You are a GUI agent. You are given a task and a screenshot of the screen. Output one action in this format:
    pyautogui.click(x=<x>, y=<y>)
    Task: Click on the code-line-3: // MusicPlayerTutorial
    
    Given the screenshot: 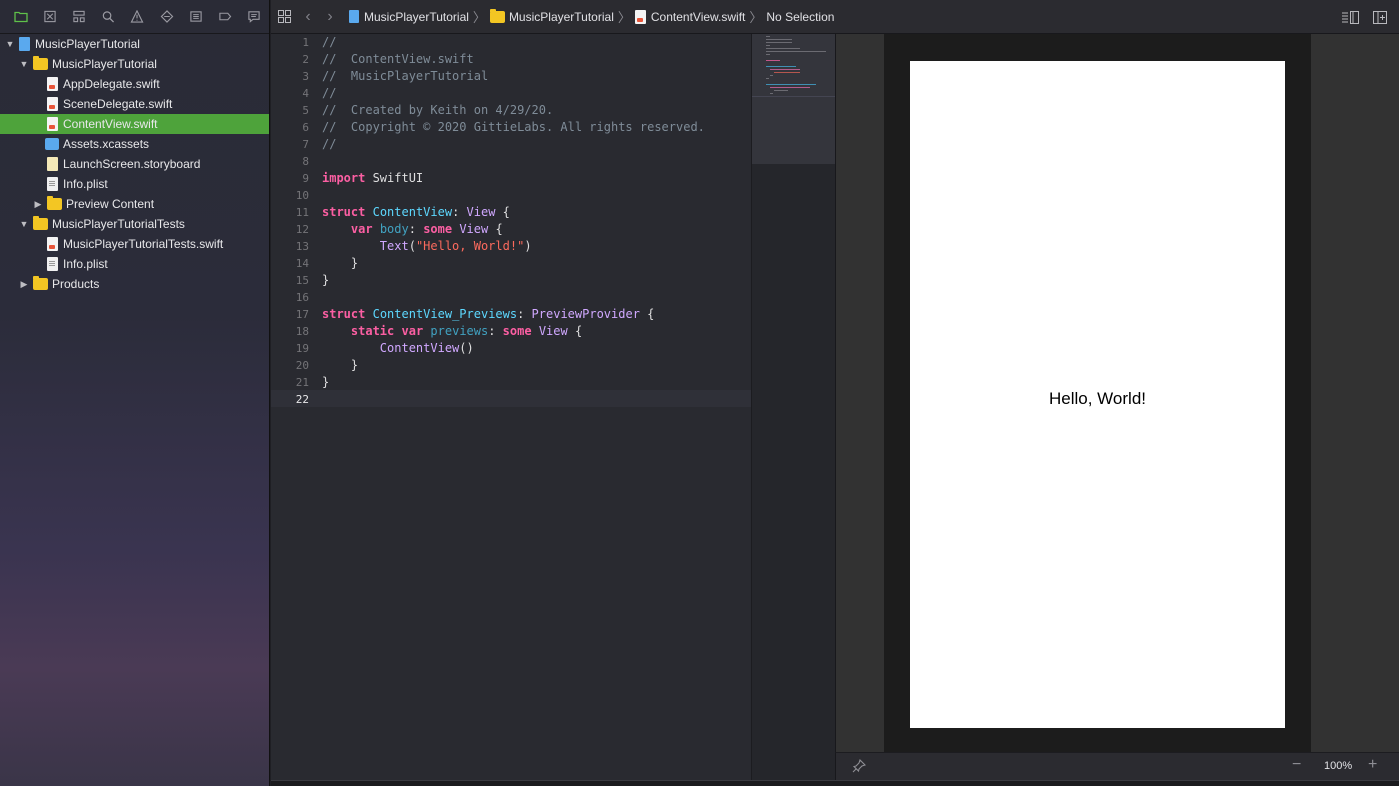 What is the action you would take?
    pyautogui.click(x=405, y=76)
    